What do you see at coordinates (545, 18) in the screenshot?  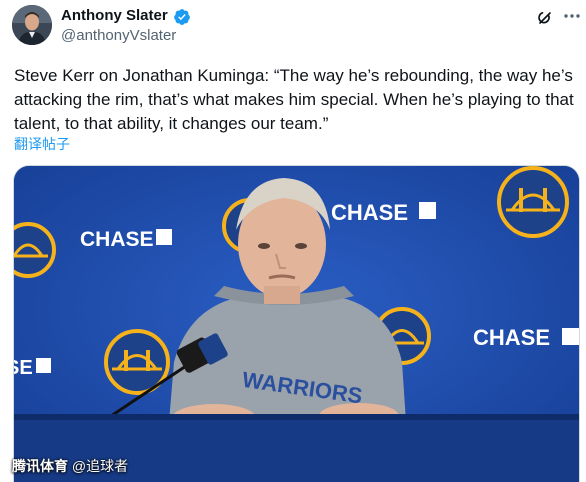 I see `grok-icon` at bounding box center [545, 18].